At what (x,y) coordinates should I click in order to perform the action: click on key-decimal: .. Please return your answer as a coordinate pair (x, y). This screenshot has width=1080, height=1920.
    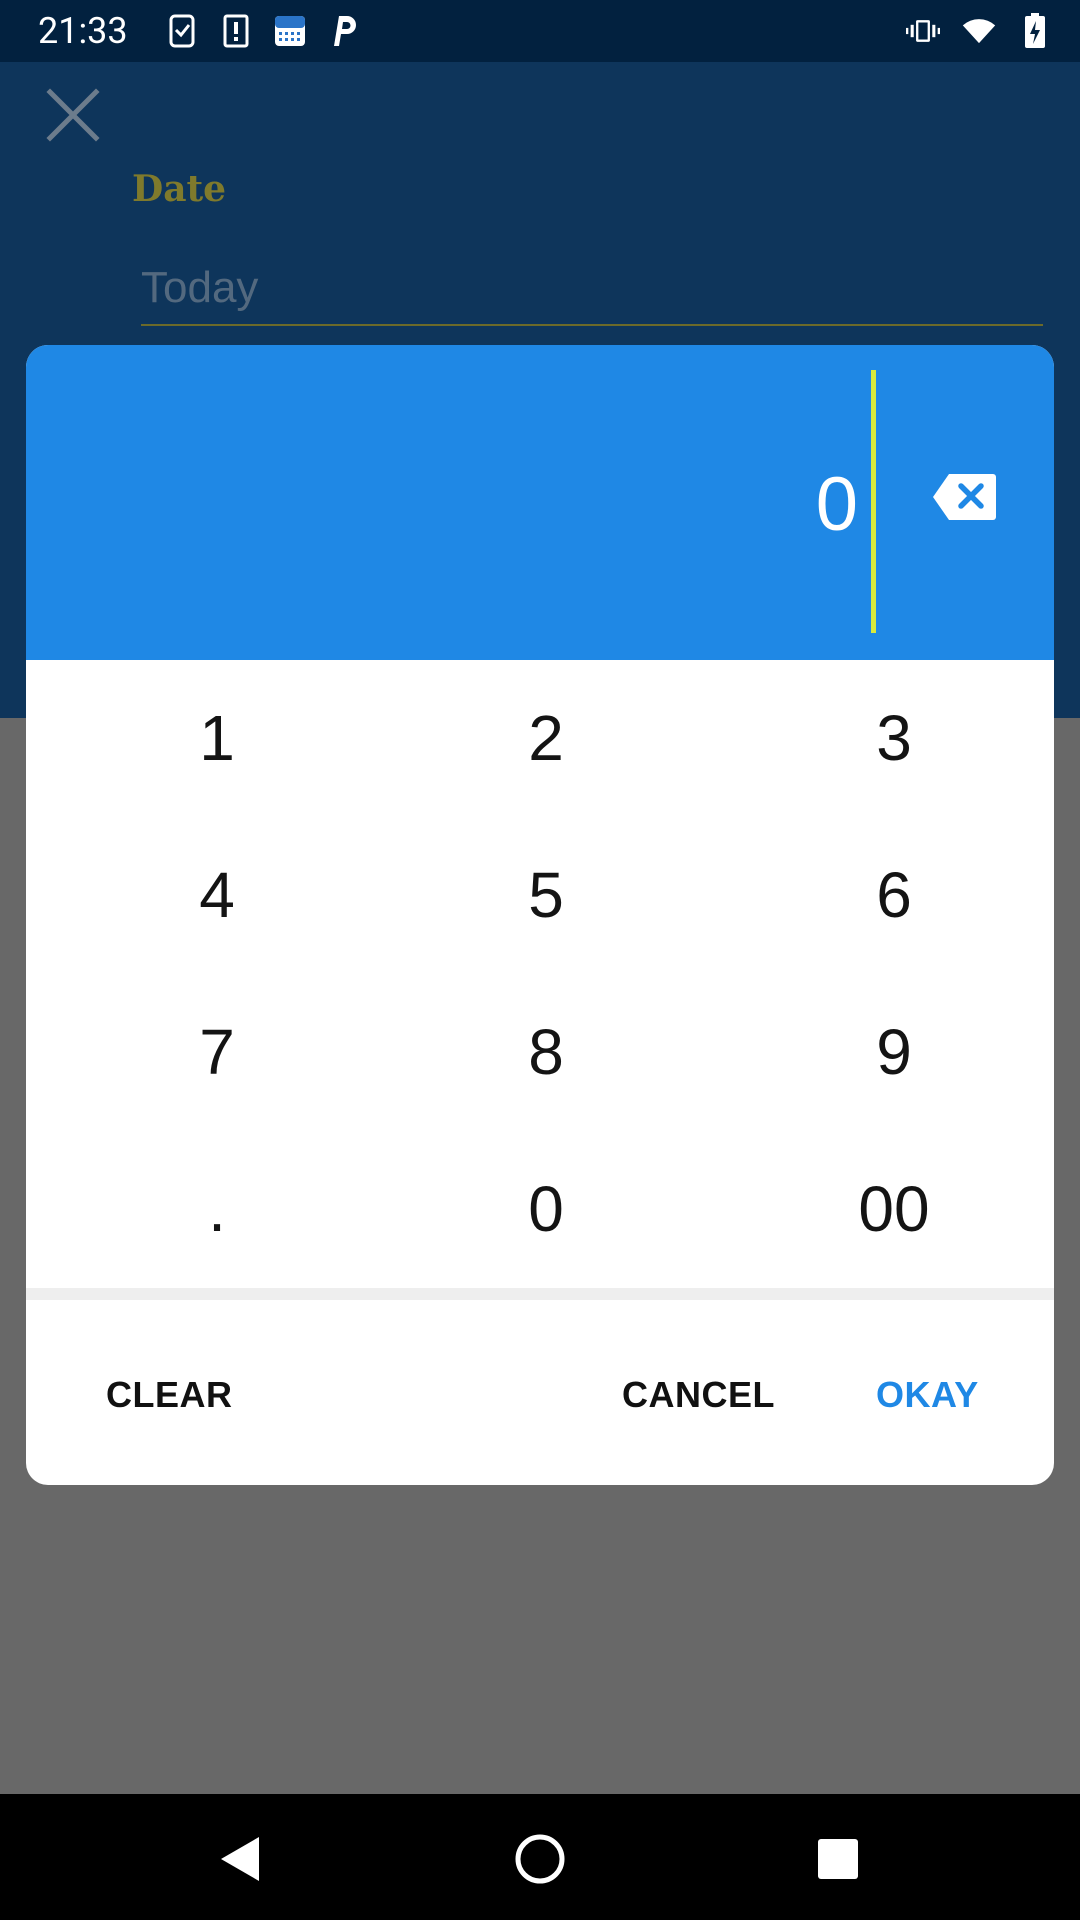
    Looking at the image, I should click on (217, 1209).